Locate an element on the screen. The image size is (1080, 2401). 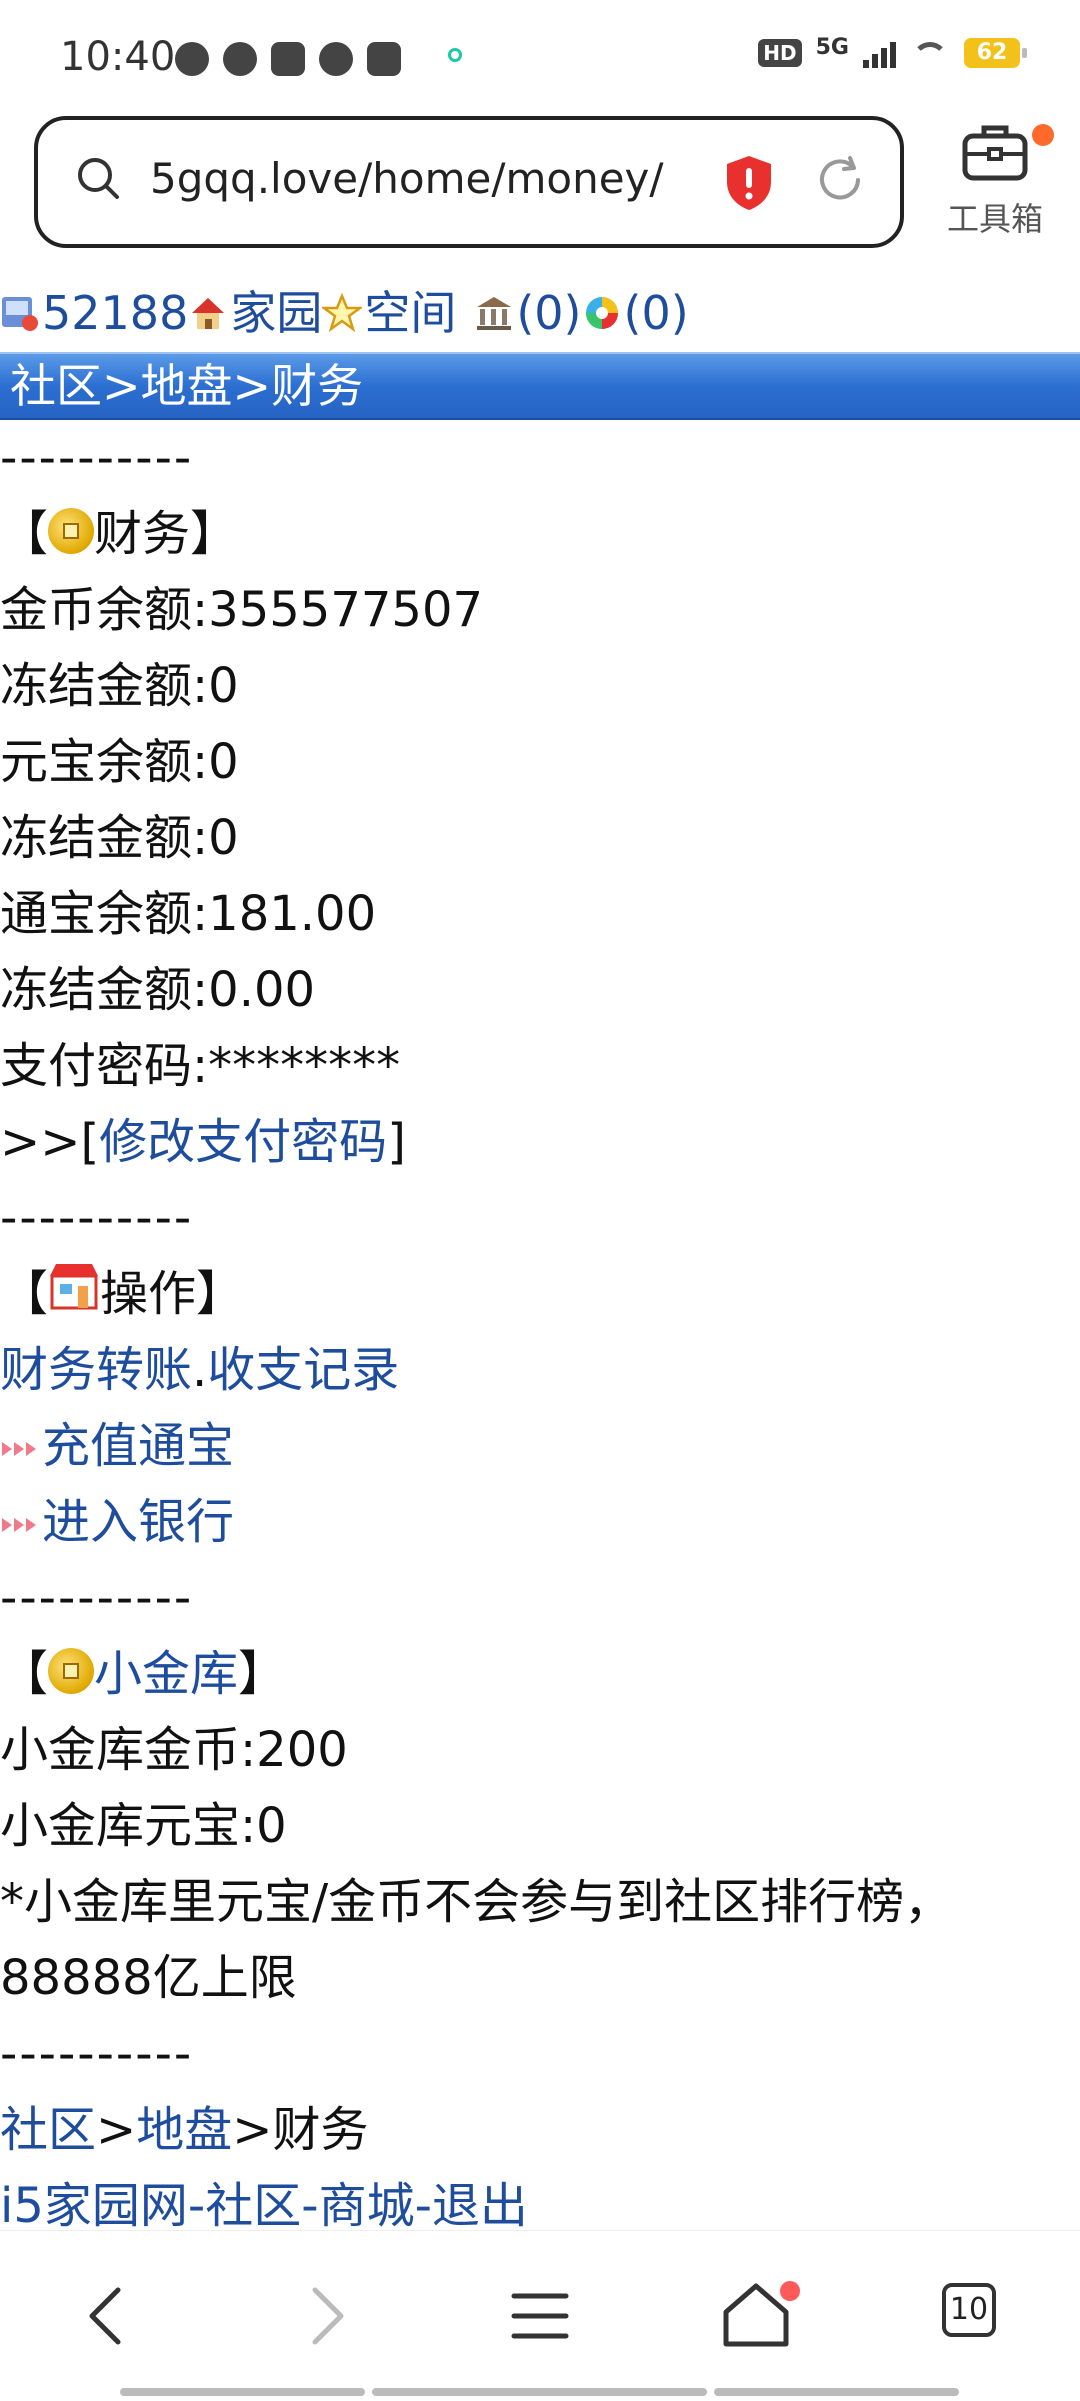
home-icon is located at coordinates (208, 313).